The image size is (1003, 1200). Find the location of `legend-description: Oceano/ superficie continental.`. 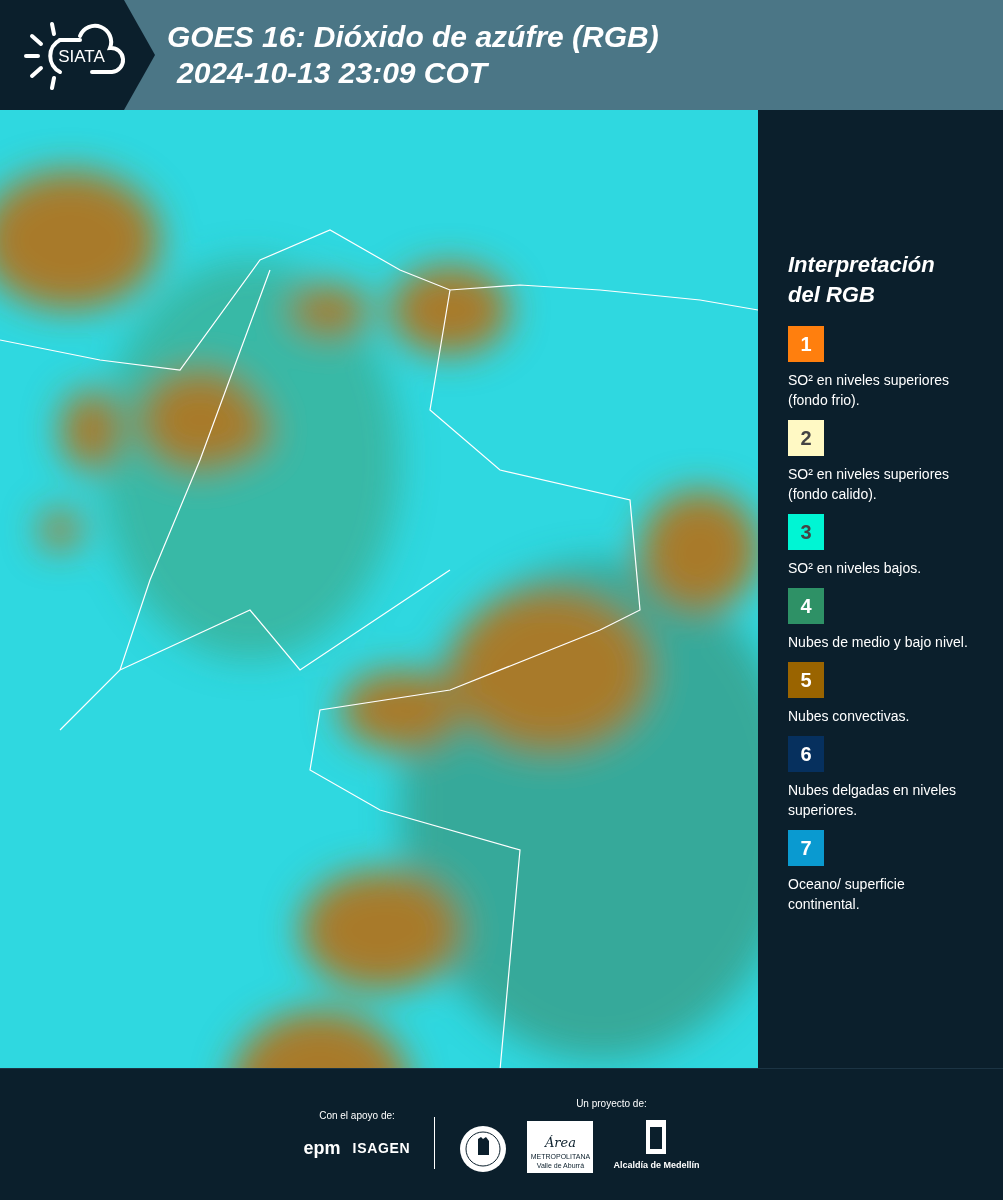

legend-description: Oceano/ superficie continental. is located at coordinates (847, 894).